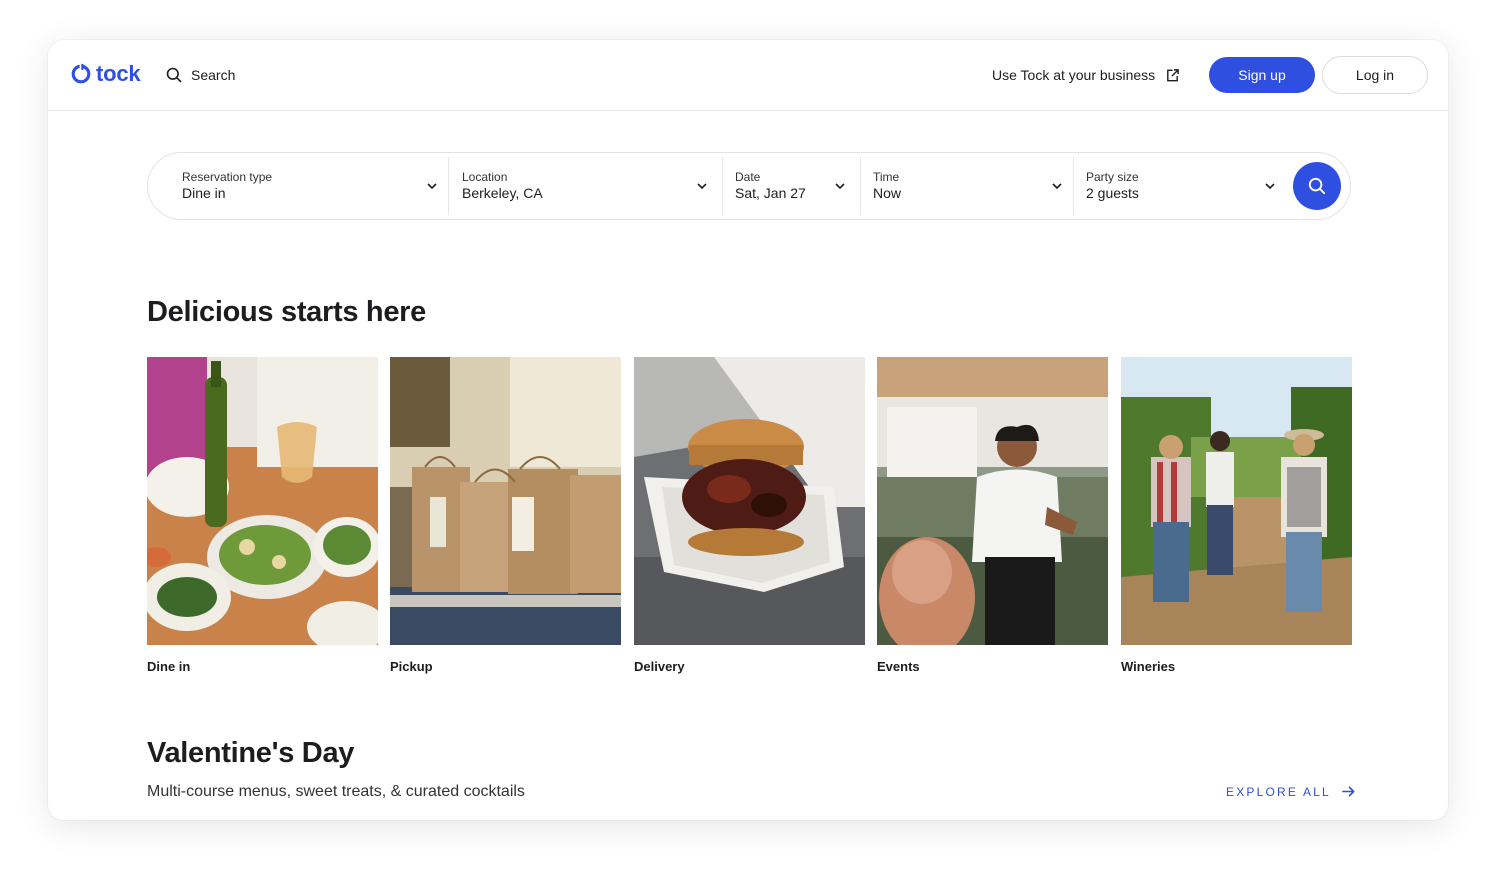 The image size is (1496, 876). I want to click on category-card-delivery: Delivery, so click(749, 515).